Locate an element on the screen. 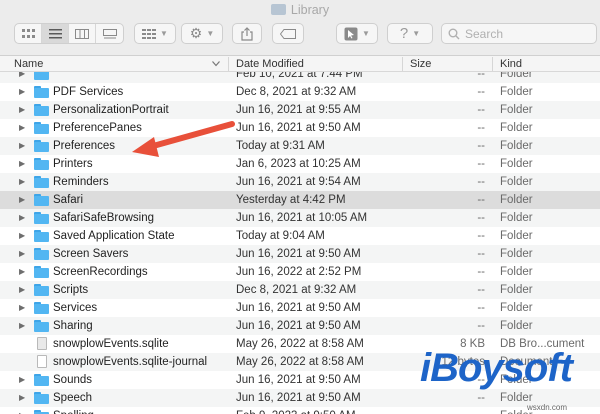 The height and width of the screenshot is (414, 600). list-row: ▶ Scripts Dec 8, 2021 at 9:32 AM -- Folder is located at coordinates (300, 290).